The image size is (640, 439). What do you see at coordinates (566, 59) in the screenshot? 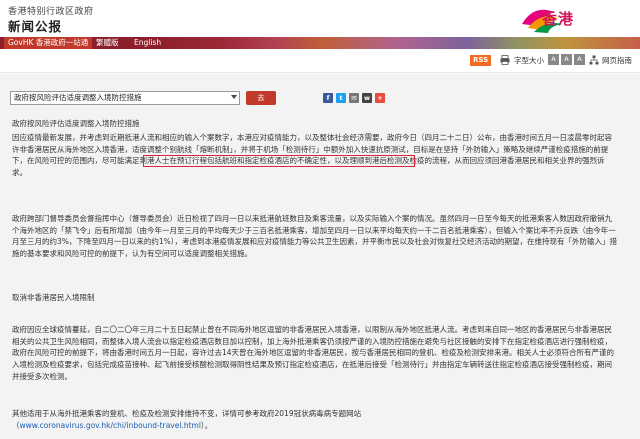
I see `font-size-medium-button: A` at bounding box center [566, 59].